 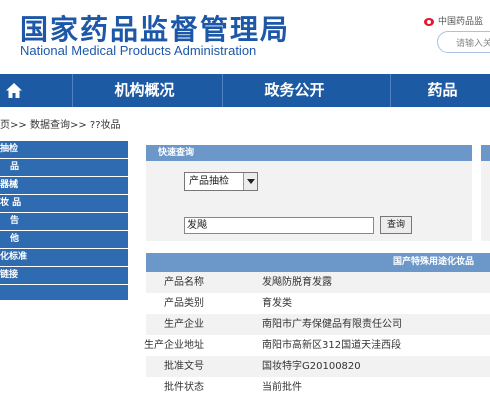 I want to click on query-input: 发飚, so click(x=279, y=225).